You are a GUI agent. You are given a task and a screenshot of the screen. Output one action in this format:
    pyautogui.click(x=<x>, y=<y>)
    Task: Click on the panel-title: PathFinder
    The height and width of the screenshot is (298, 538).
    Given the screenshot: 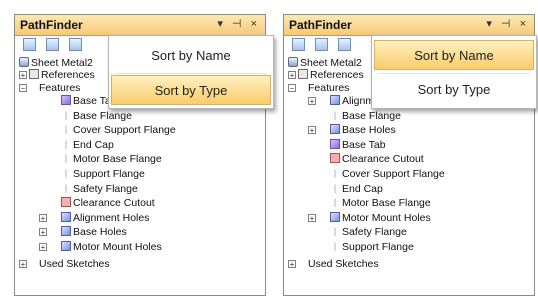 What is the action you would take?
    pyautogui.click(x=51, y=25)
    